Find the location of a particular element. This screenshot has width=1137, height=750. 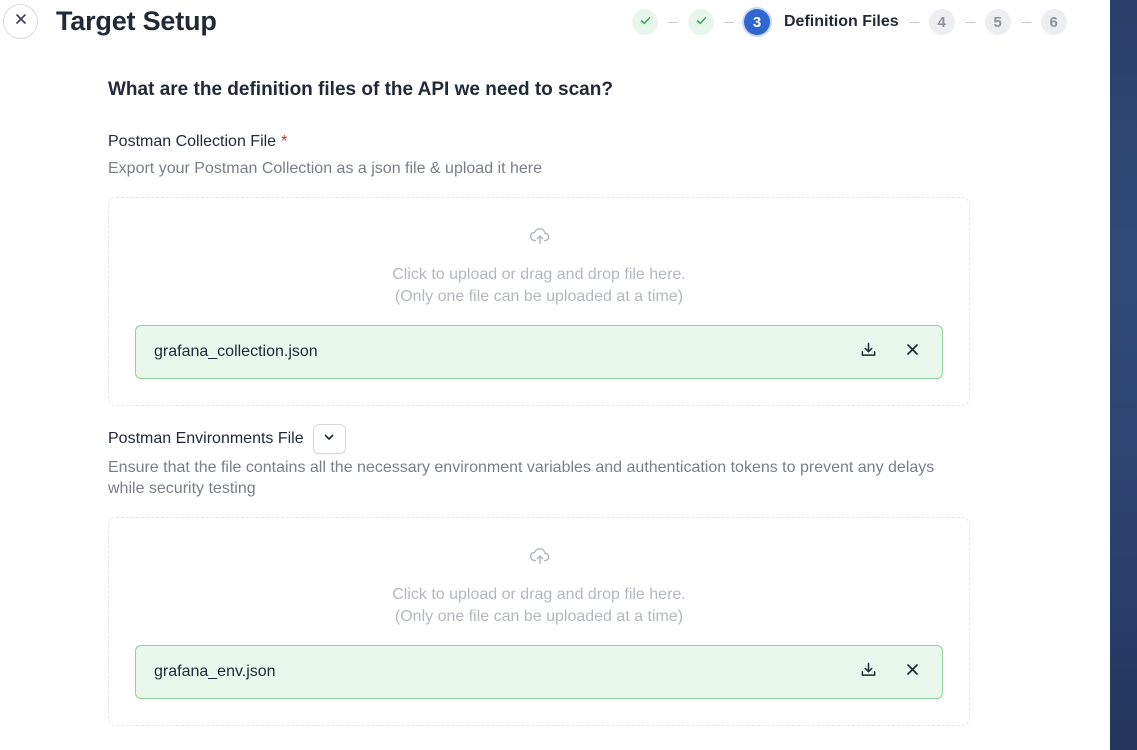

uploaded-file-row: grafana_collection.json is located at coordinates (539, 352).